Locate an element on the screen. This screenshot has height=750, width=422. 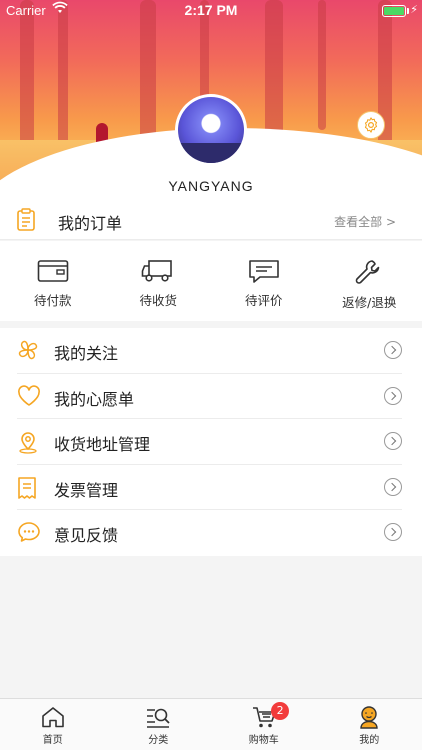
tab-label: 购物车 is located at coordinates (263, 740).